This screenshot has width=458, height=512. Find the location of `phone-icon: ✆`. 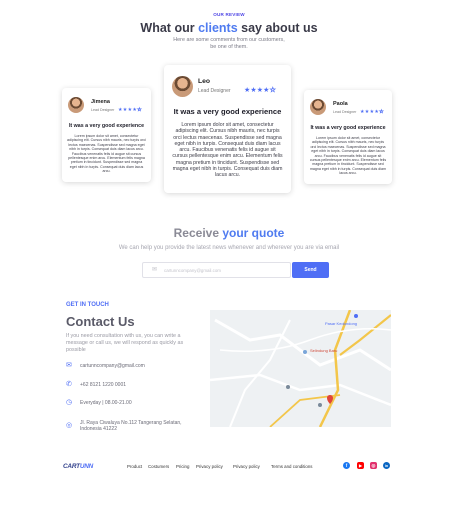

phone-icon: ✆ is located at coordinates (69, 384).